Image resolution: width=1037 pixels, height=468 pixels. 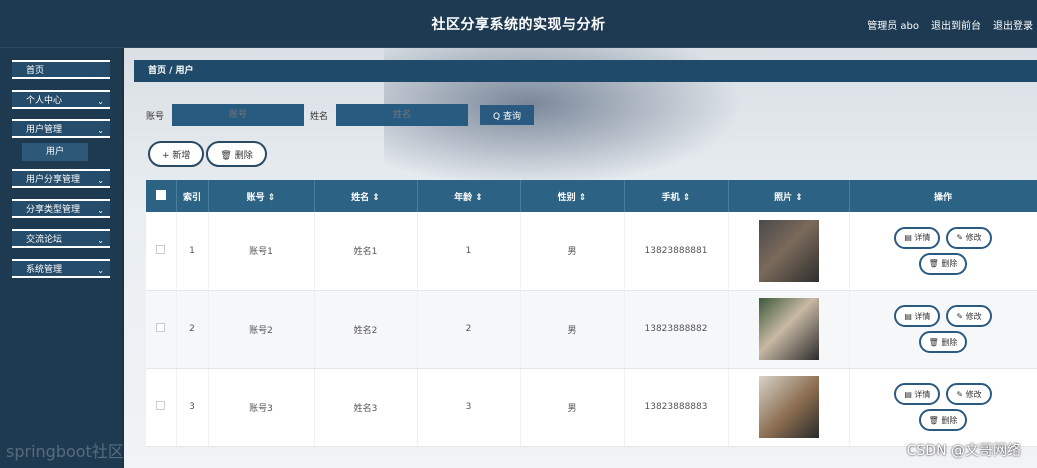 I want to click on sidebar-item-forum: 交流论坛 ⌄, so click(x=61, y=238).